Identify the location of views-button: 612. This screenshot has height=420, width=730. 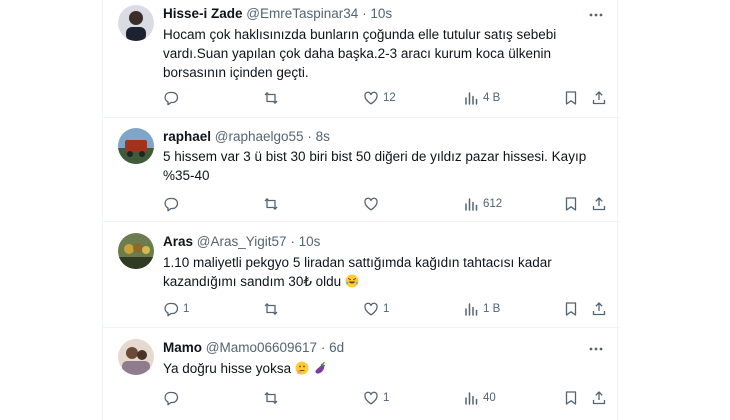
(482, 204).